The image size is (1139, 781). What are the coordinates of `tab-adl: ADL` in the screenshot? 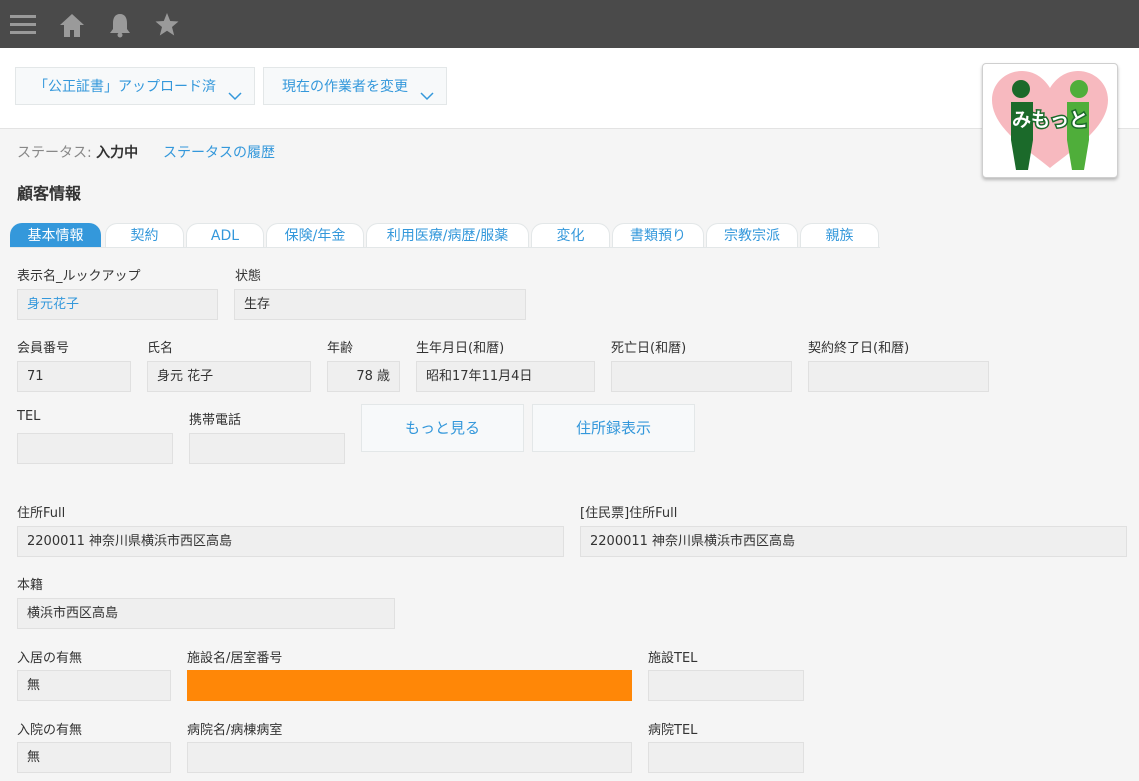 It's located at (225, 235).